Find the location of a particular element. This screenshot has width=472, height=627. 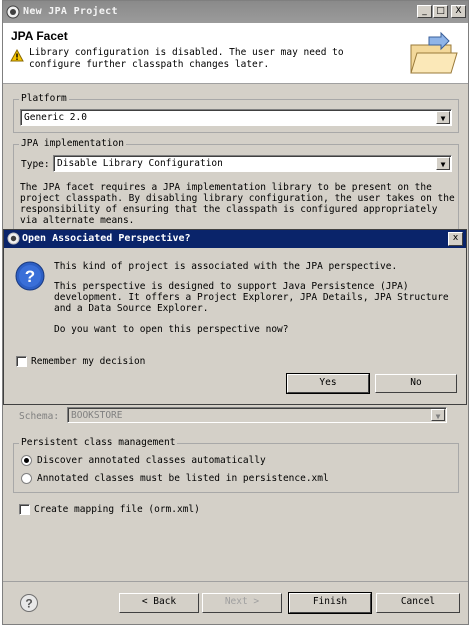

warning-icon is located at coordinates (17, 55).